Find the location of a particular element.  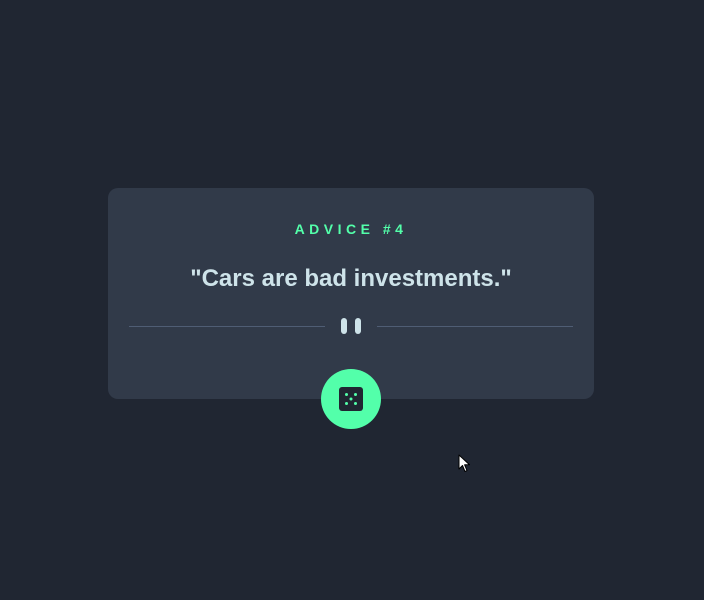

divider-line-left is located at coordinates (227, 326).